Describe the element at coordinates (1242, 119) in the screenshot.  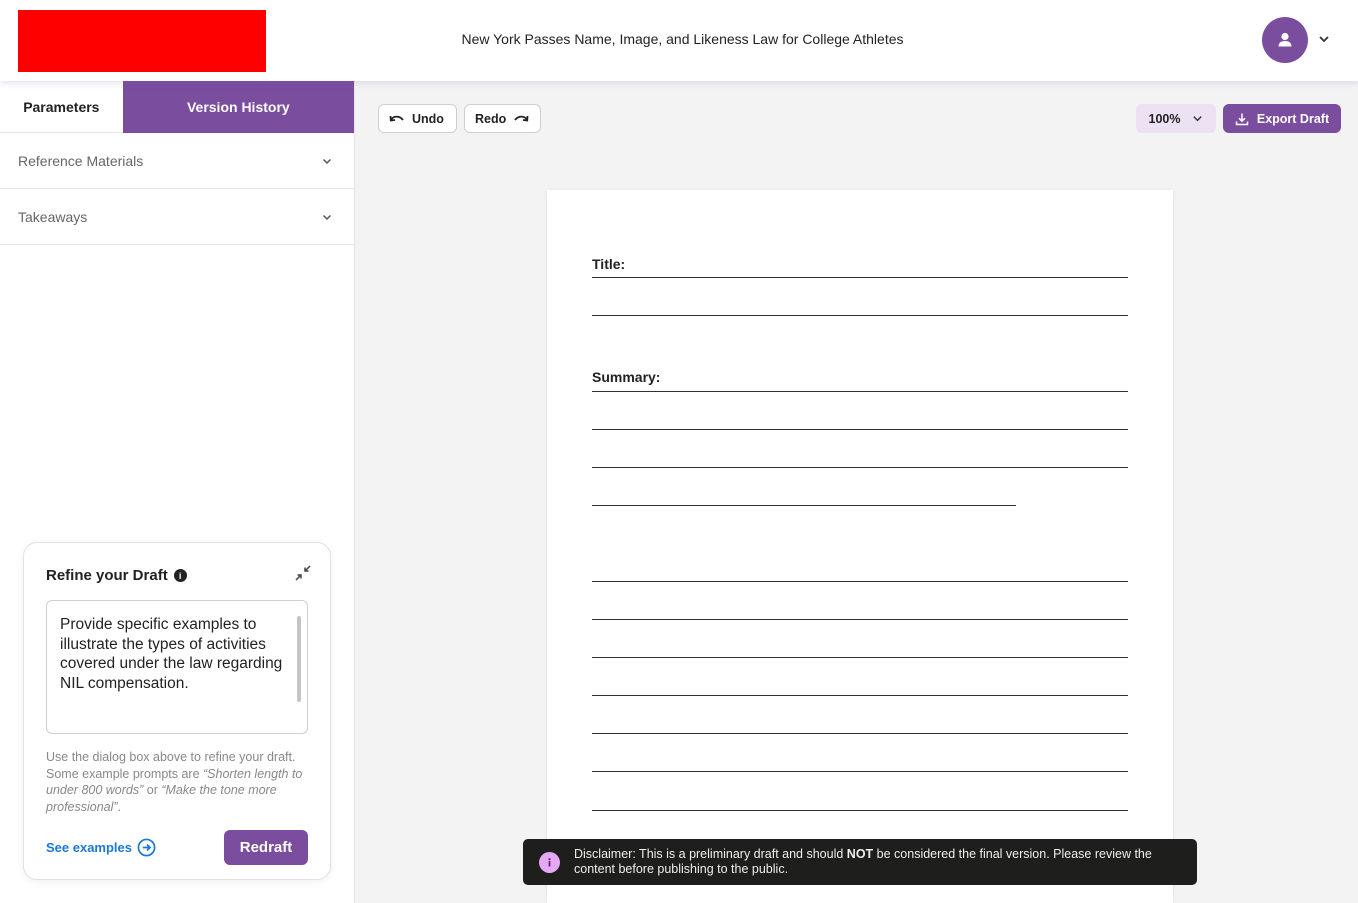
I see `download-icon` at that location.